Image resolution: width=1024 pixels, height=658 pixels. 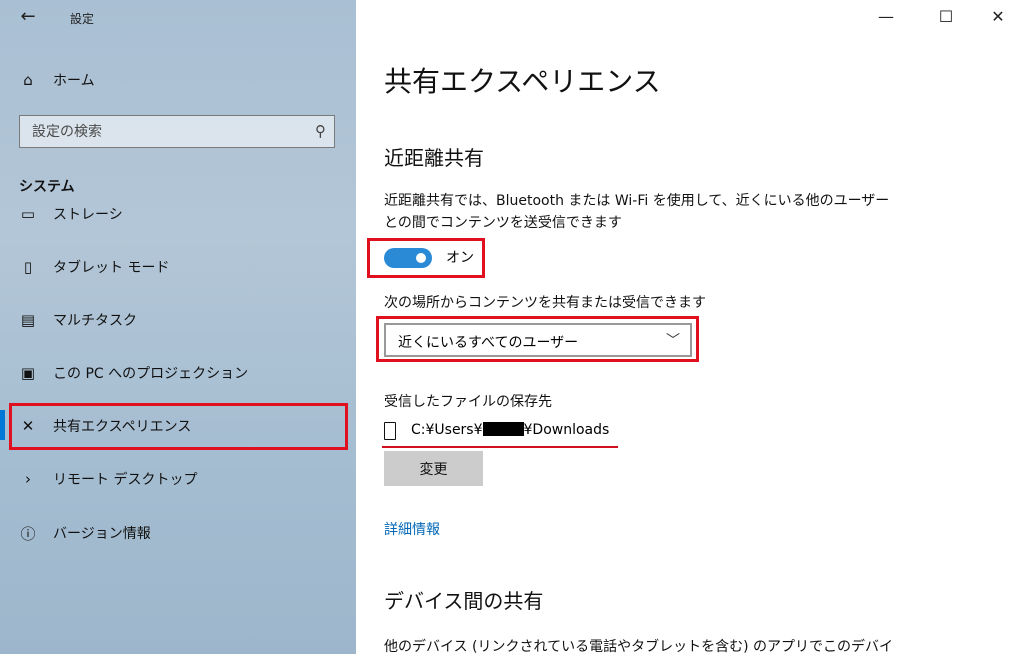 I want to click on search-input, so click(x=160, y=131).